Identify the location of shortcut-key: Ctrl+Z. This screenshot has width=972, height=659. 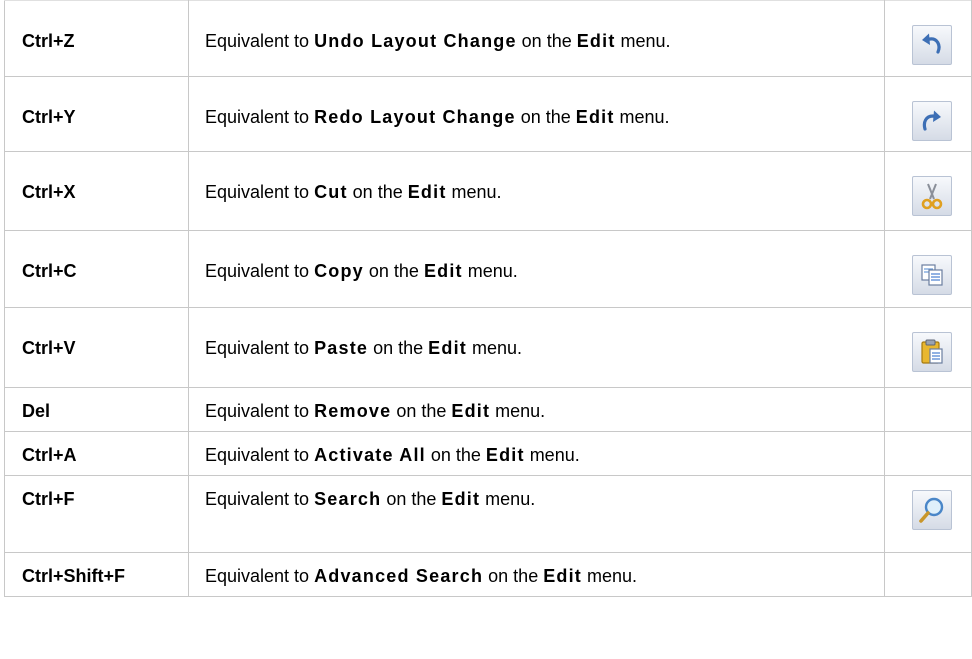
(96, 38).